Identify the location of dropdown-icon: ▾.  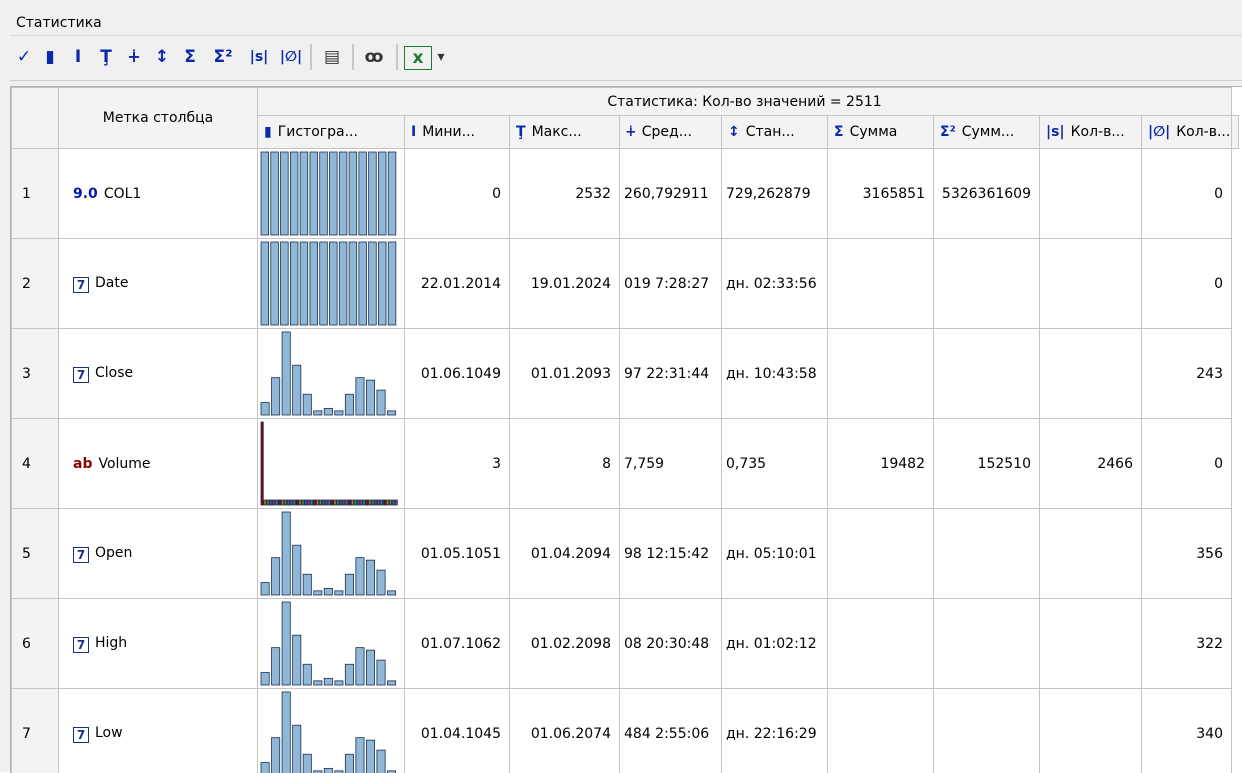
(441, 57).